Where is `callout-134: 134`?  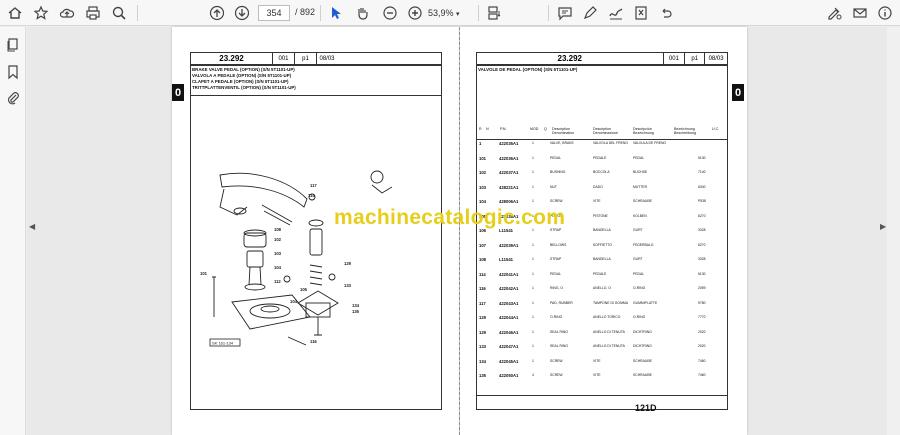
callout-134: 134 is located at coordinates (356, 305).